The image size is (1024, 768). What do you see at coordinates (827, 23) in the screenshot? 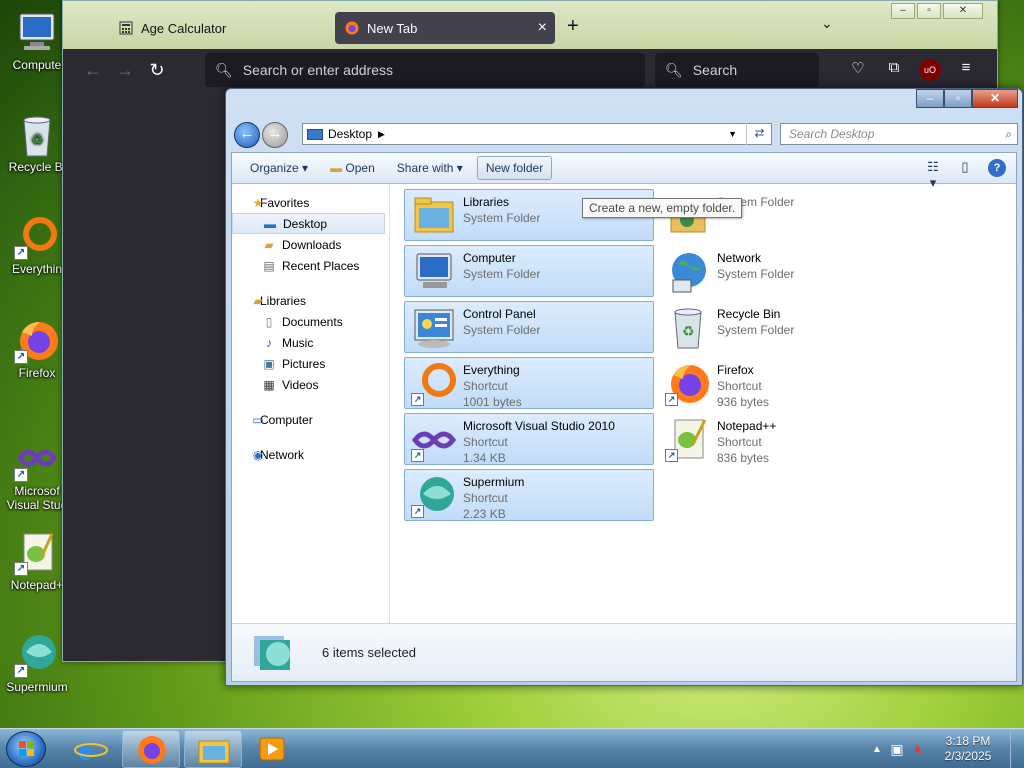
I see `list-all-tabs-button: ⌄` at bounding box center [827, 23].